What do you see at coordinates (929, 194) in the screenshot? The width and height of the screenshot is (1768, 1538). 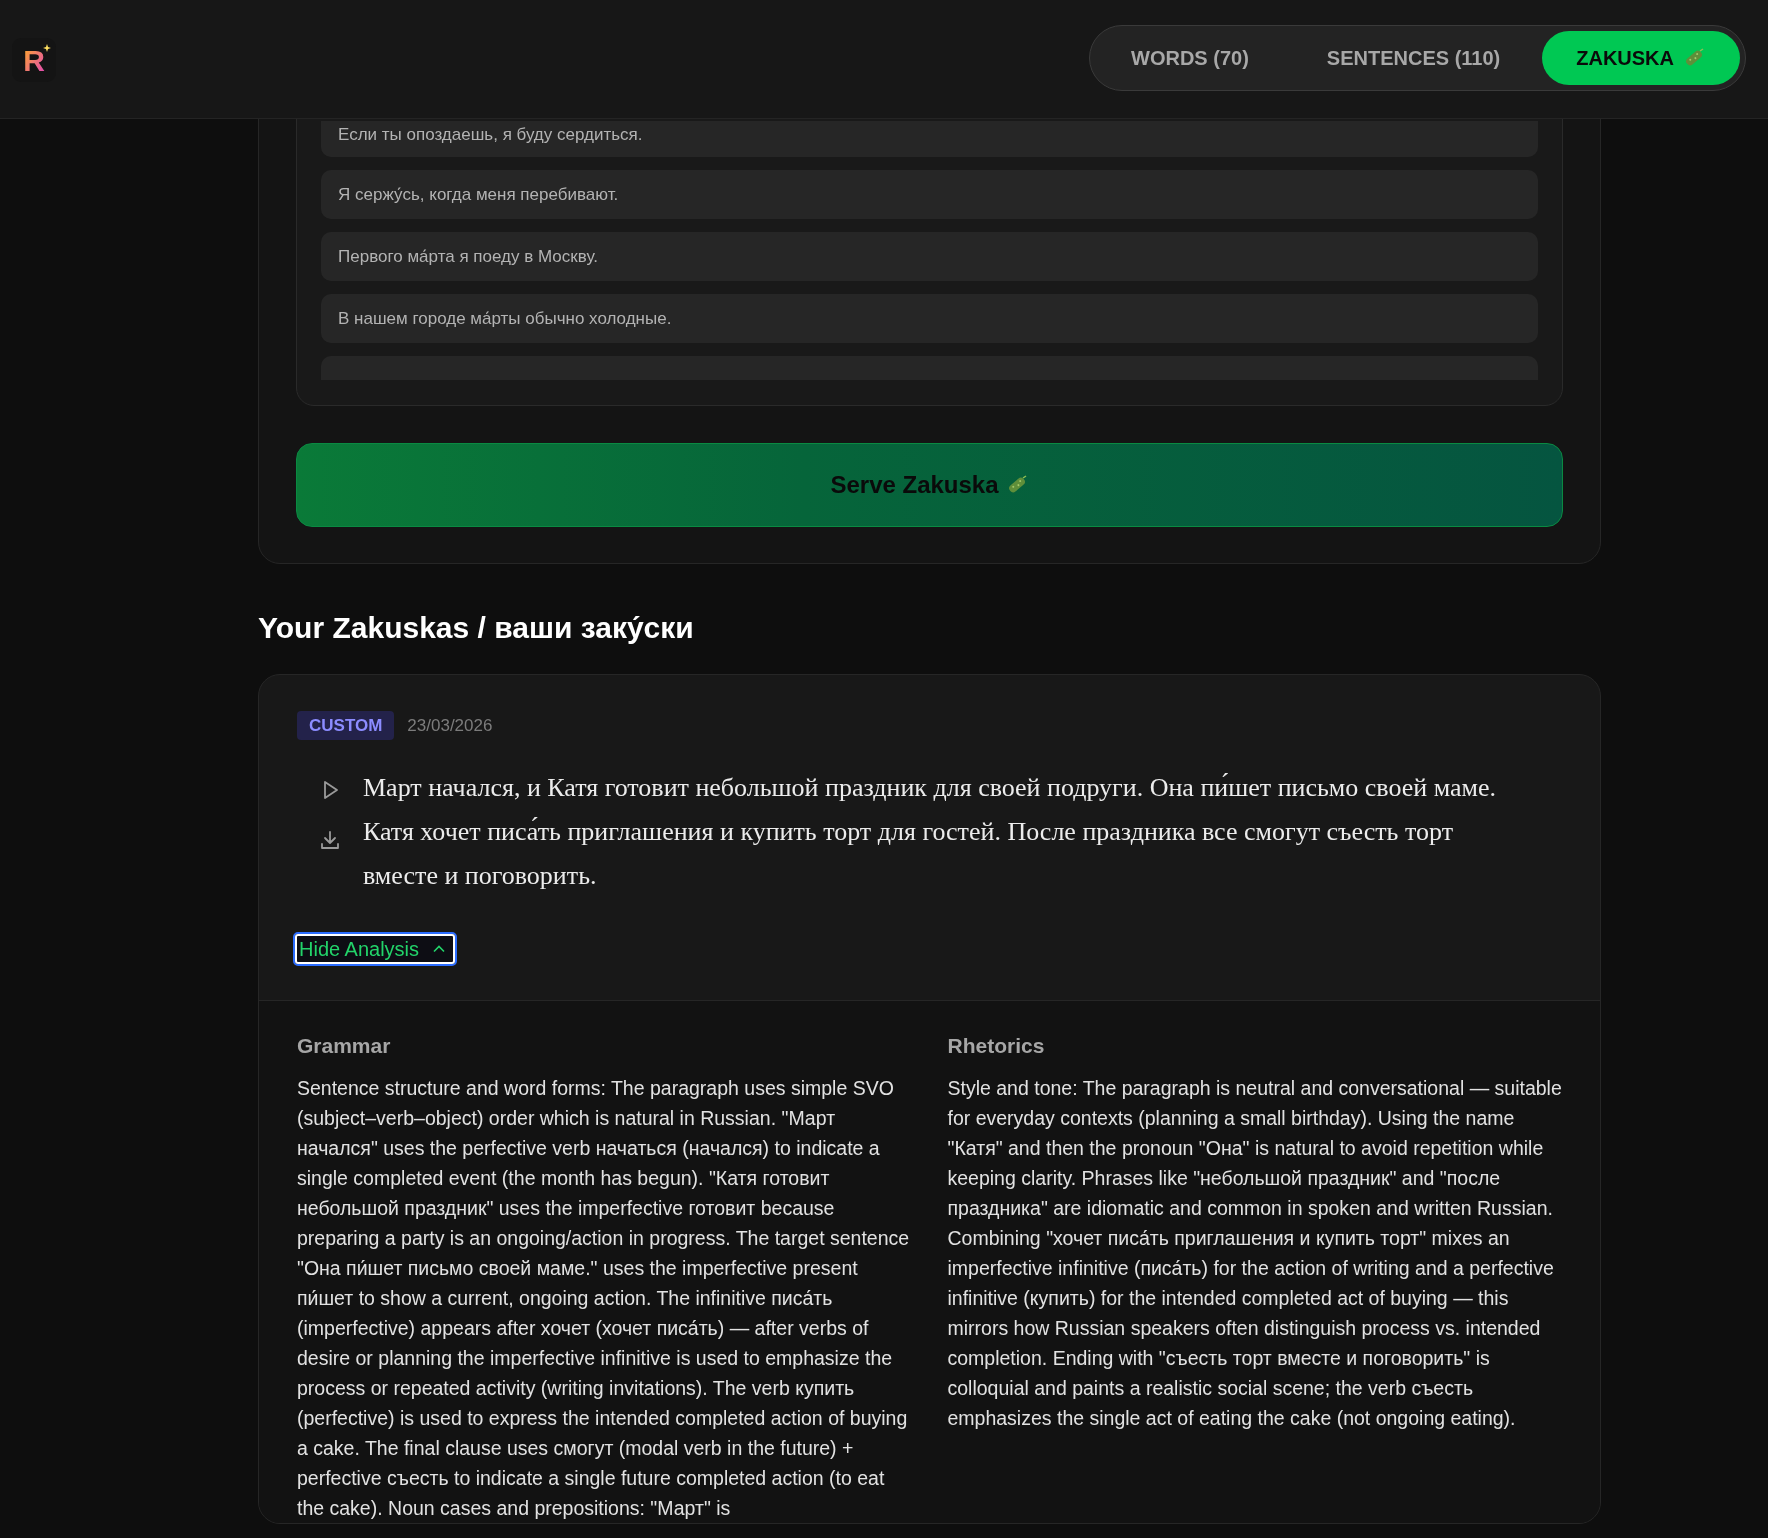 I see `sentence-row: Я сержу́сь, когда меня перебивают.` at bounding box center [929, 194].